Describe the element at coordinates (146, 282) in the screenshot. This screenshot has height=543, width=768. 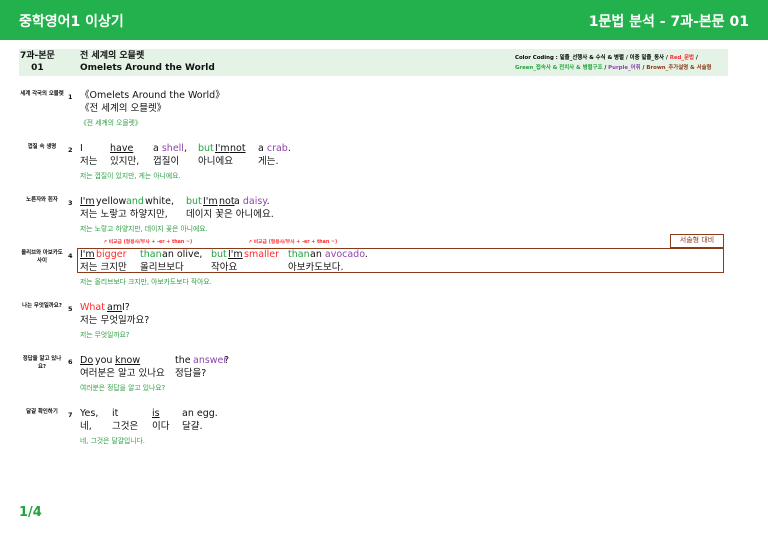
I see `translation-line: 저는 올리브보다 크지만, 아보카도보다 작아요.` at that location.